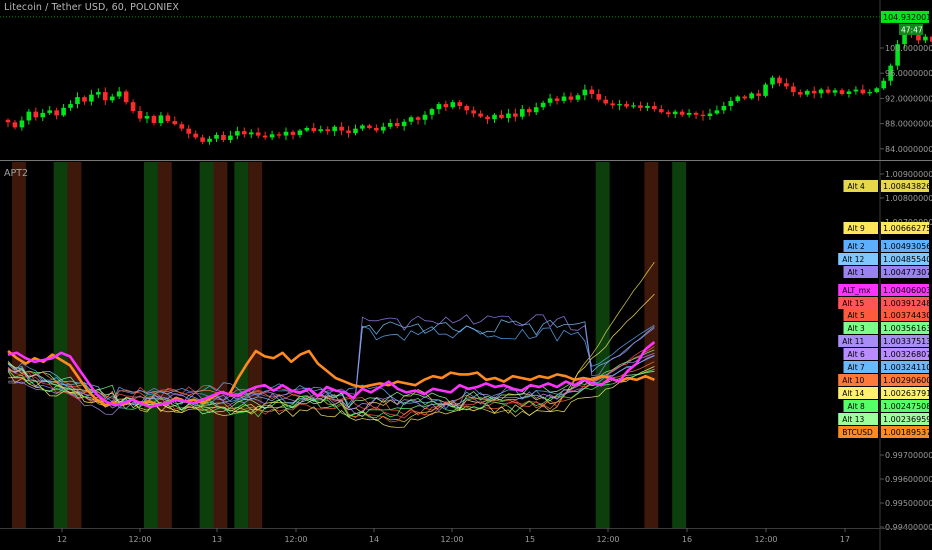 This screenshot has width=932, height=550. Describe the element at coordinates (908, 73) in the screenshot. I see `price-tick-label: 96.00000000` at that location.